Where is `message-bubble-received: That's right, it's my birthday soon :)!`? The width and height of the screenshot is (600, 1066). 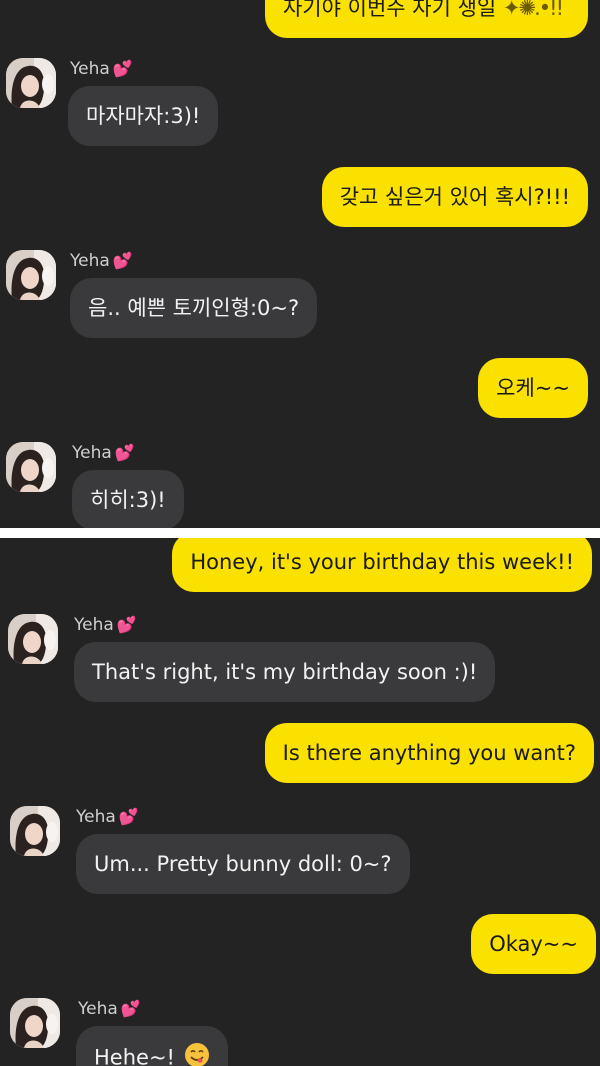 message-bubble-received: That's right, it's my birthday soon :)! is located at coordinates (285, 672).